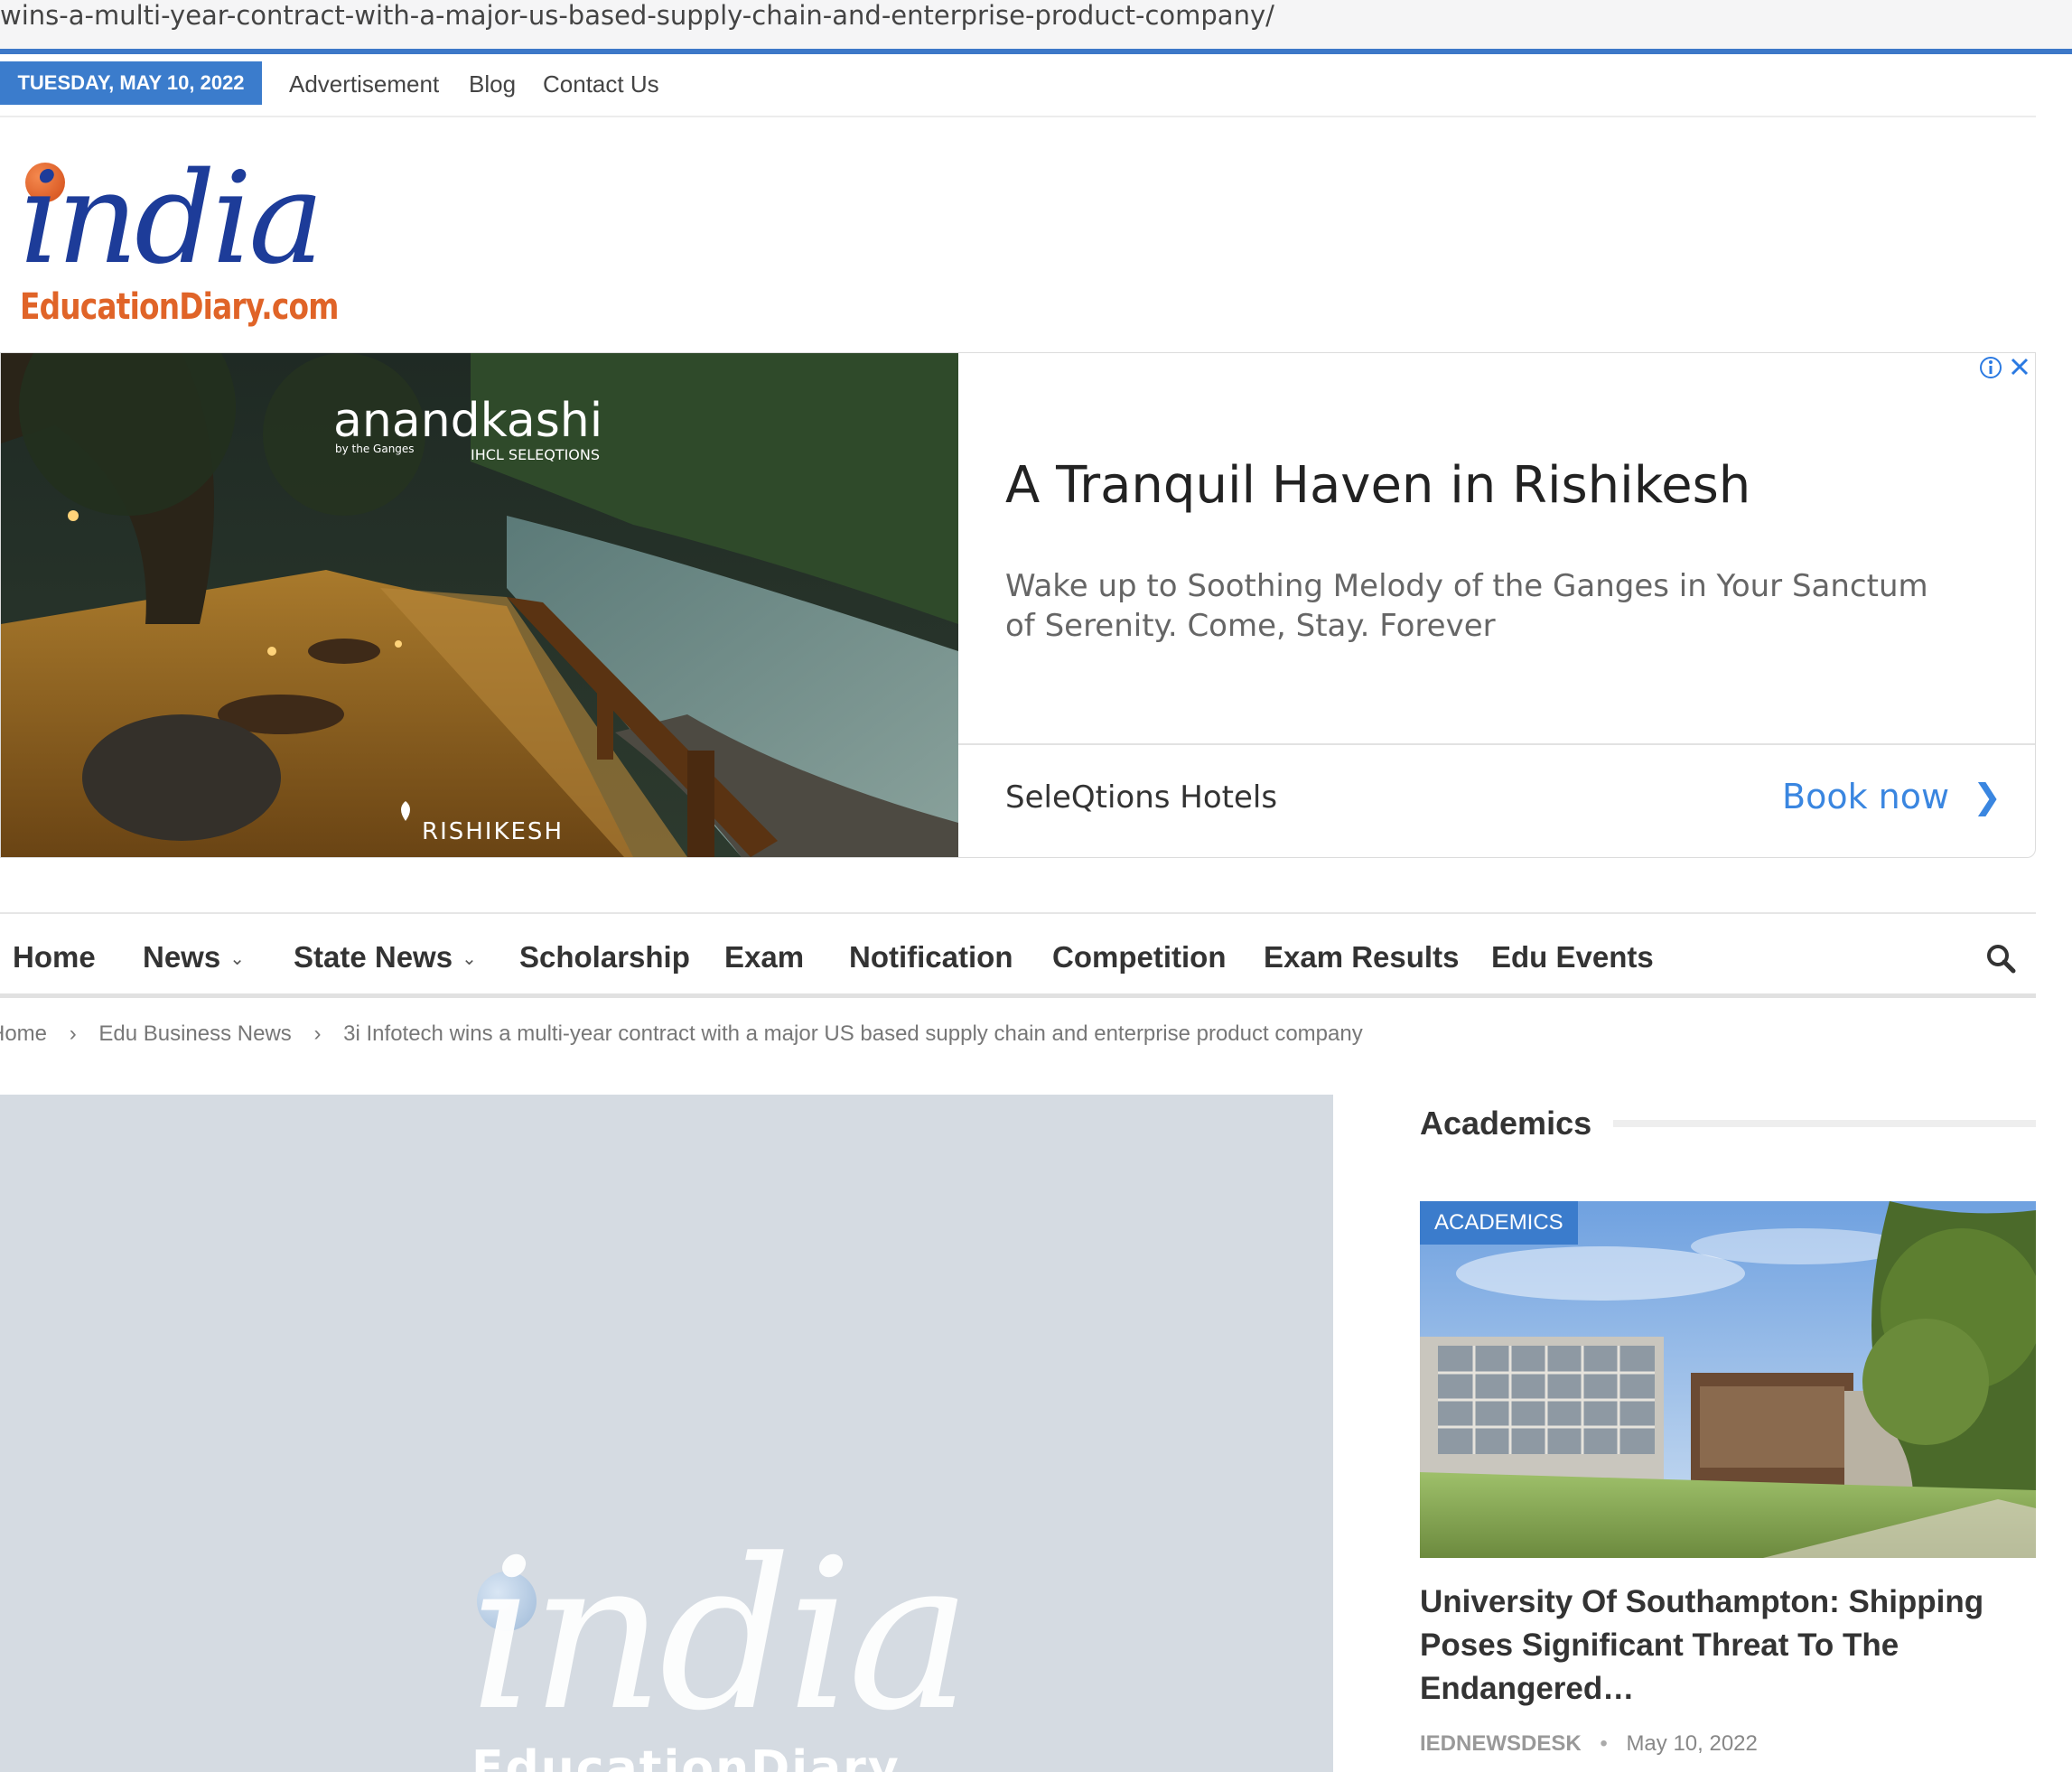  What do you see at coordinates (2005, 370) in the screenshot?
I see `ad-controls` at bounding box center [2005, 370].